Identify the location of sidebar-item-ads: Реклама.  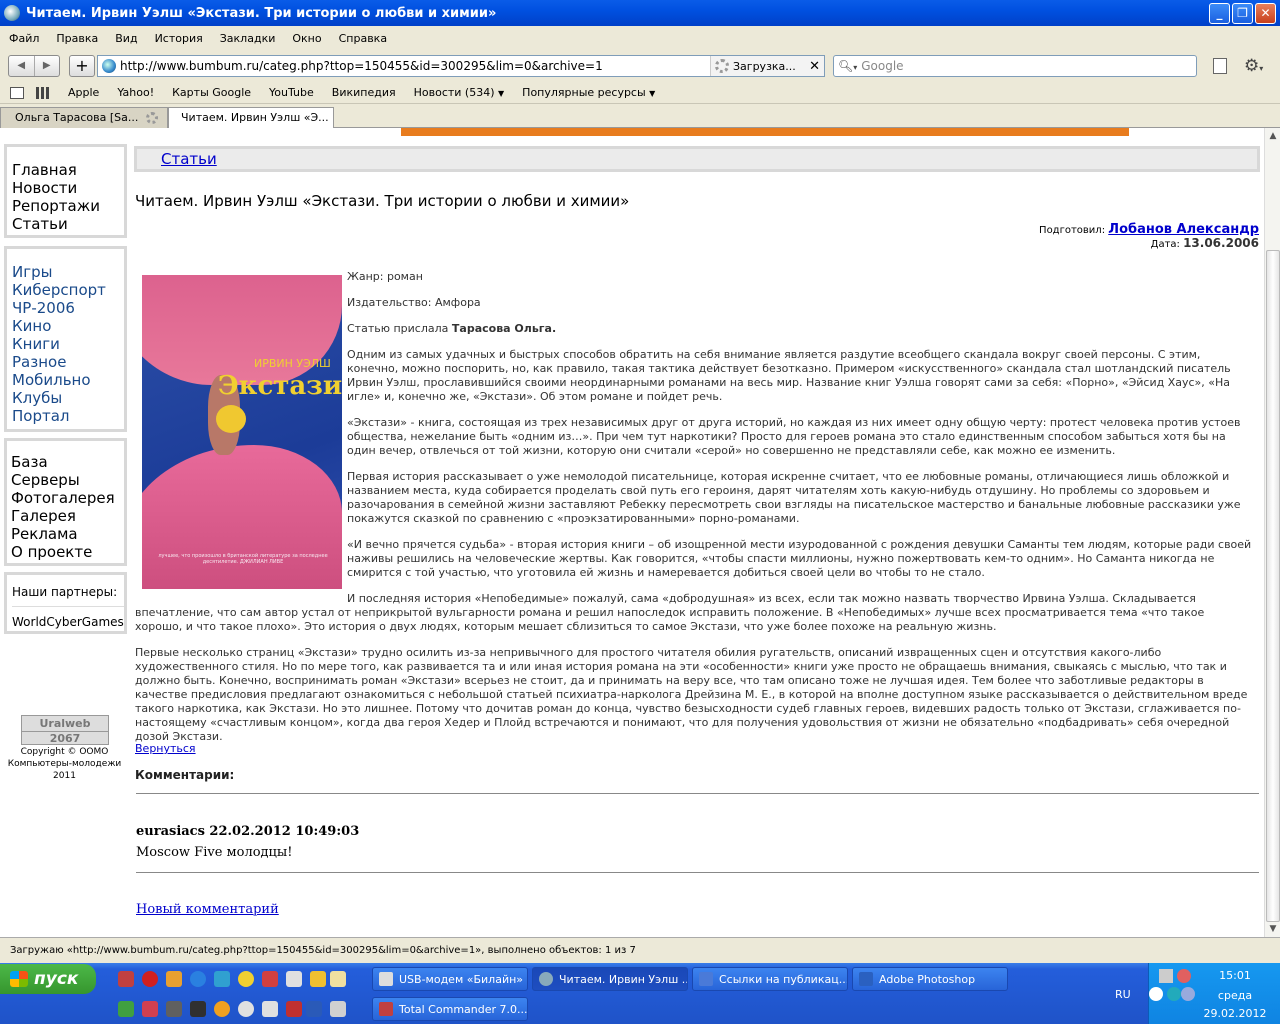
(67, 534).